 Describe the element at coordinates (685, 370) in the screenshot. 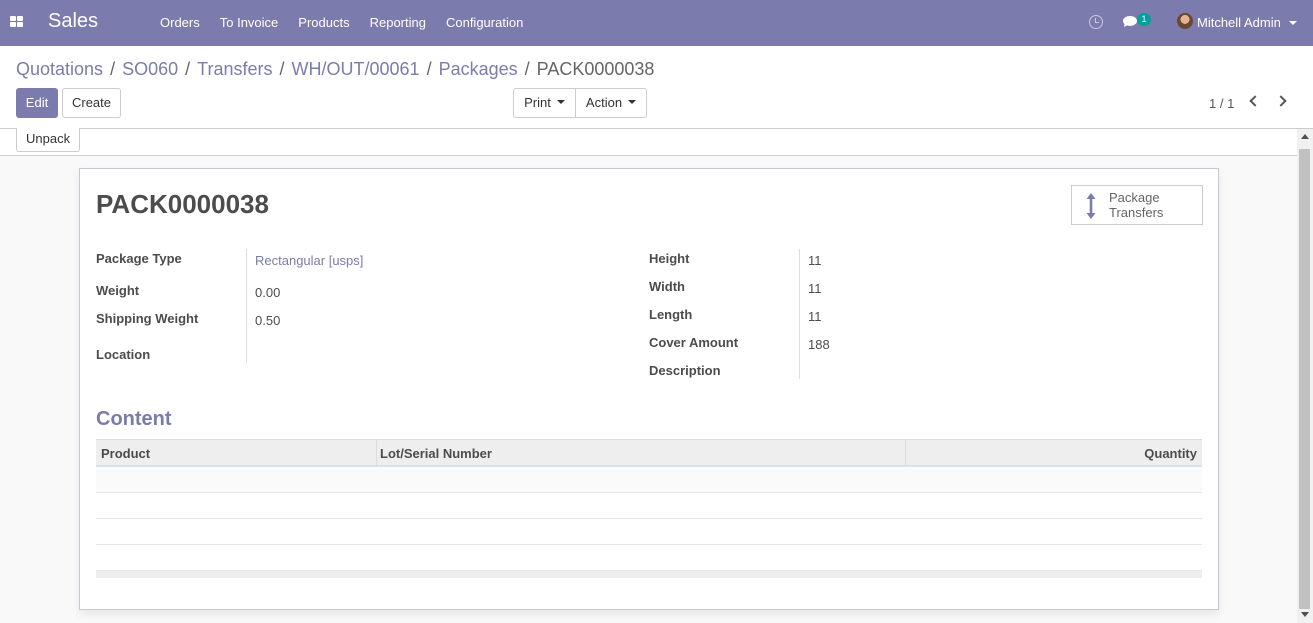

I see `description-label: Description` at that location.